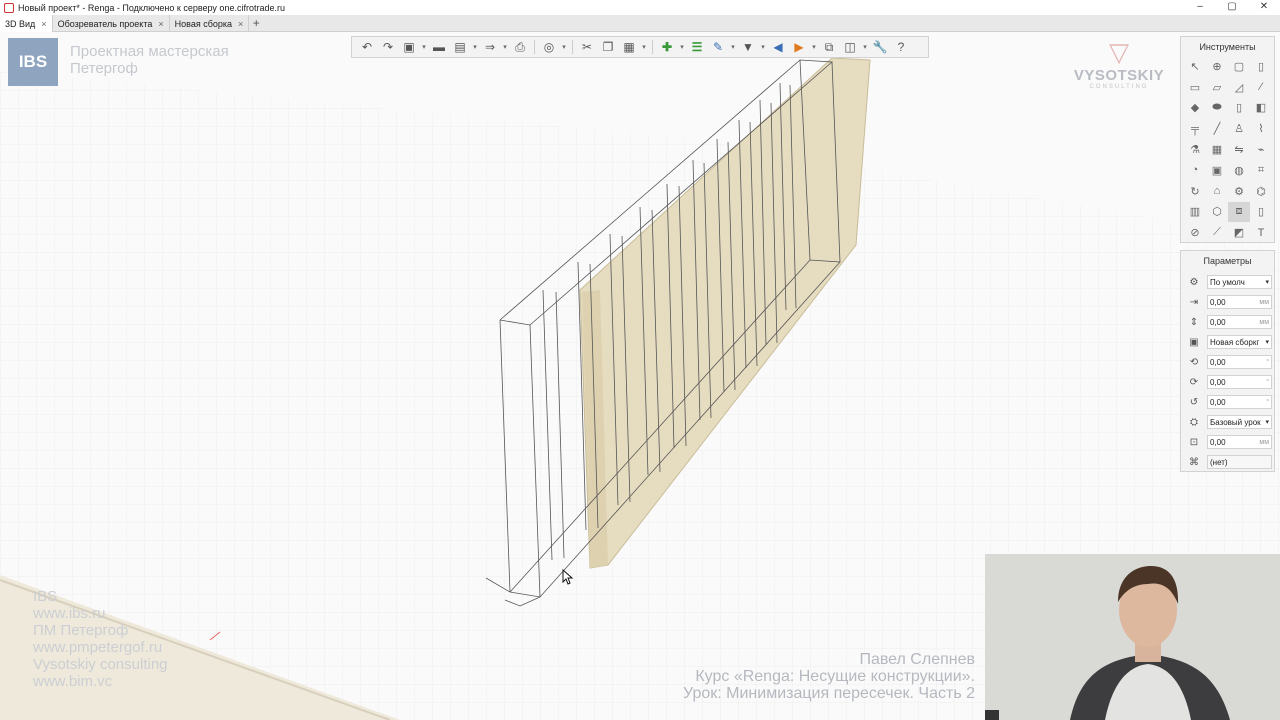 This screenshot has width=1280, height=720. Describe the element at coordinates (1195, 149) in the screenshot. I see `equipment-tool-icon: ⚗` at that location.